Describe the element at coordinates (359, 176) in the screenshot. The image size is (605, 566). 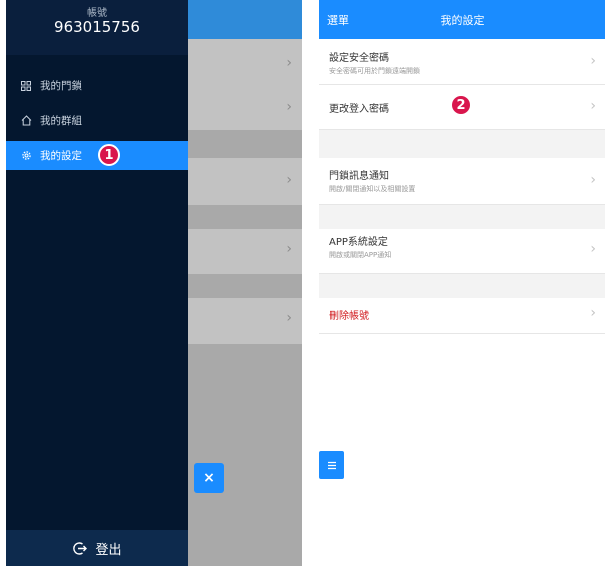
I see `row-title: 門鎖訊息通知` at that location.